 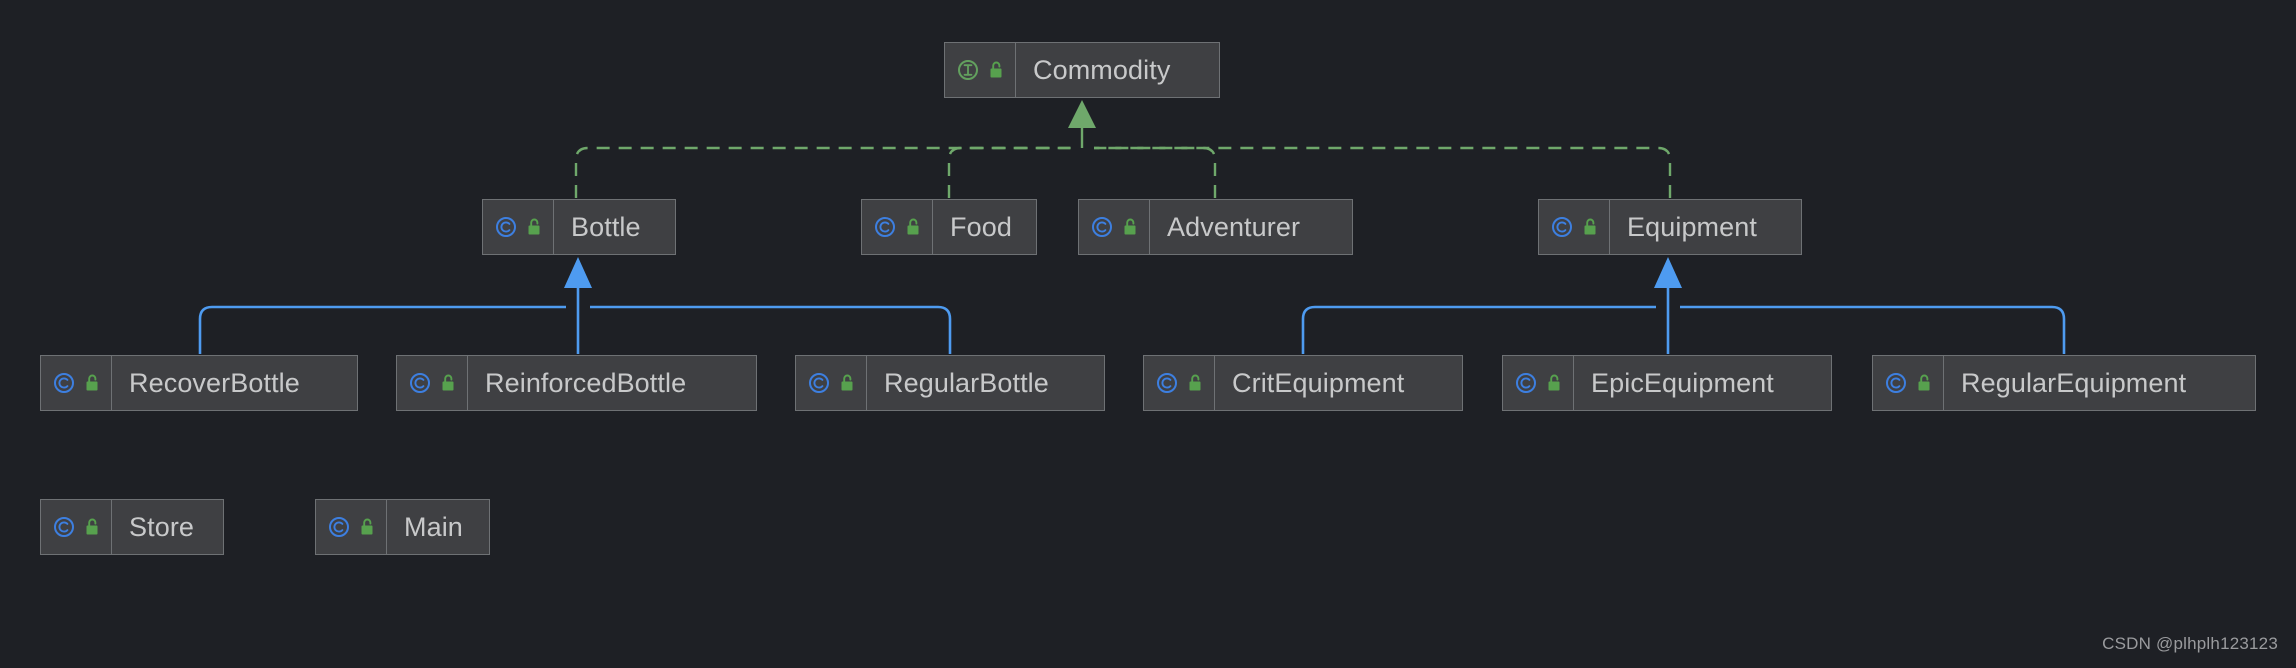 I want to click on uml-node-bottle: Bottle, so click(x=579, y=227).